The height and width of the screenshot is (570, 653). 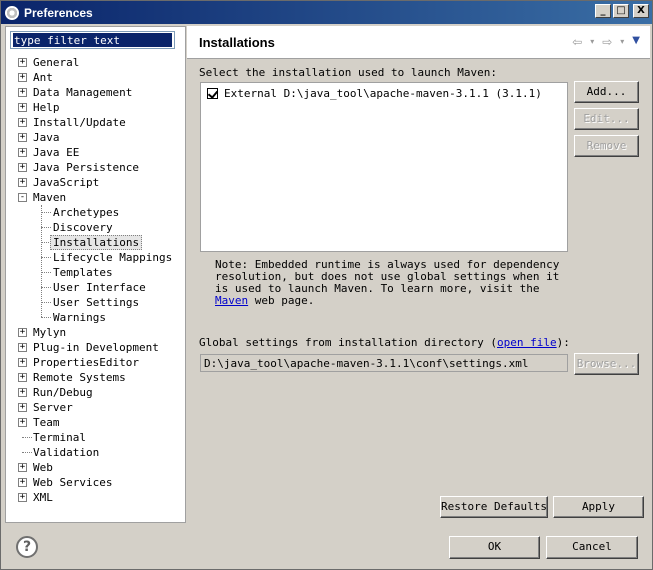 I want to click on tree-item-user-interface: User Interface, so click(x=96, y=287).